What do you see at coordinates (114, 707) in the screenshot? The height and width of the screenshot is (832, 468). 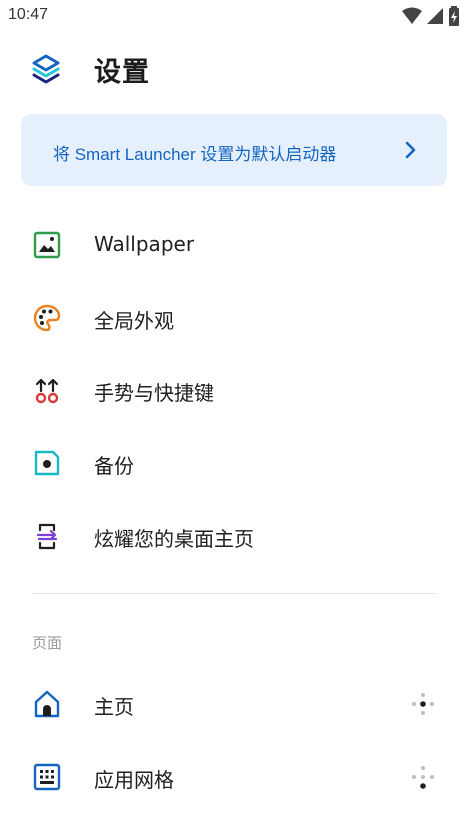 I see `menu-item-label: 主页` at bounding box center [114, 707].